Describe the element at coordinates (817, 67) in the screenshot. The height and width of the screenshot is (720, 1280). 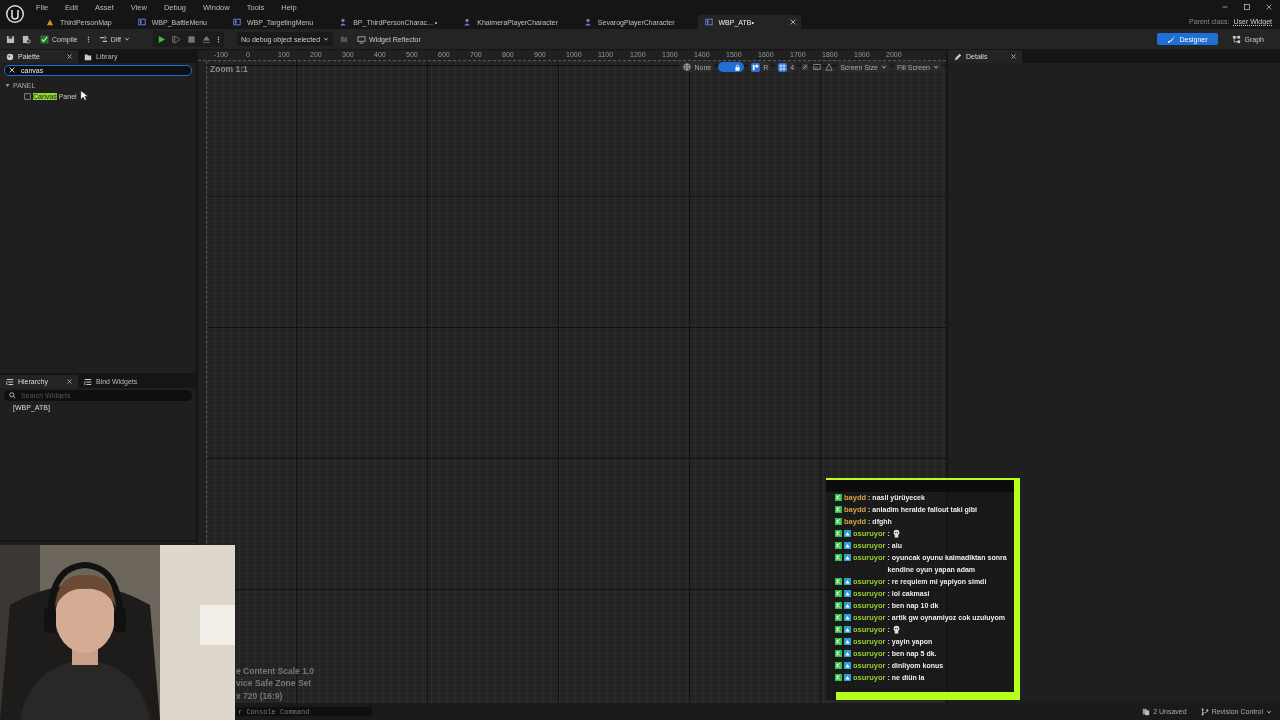
I see `image-icon` at that location.